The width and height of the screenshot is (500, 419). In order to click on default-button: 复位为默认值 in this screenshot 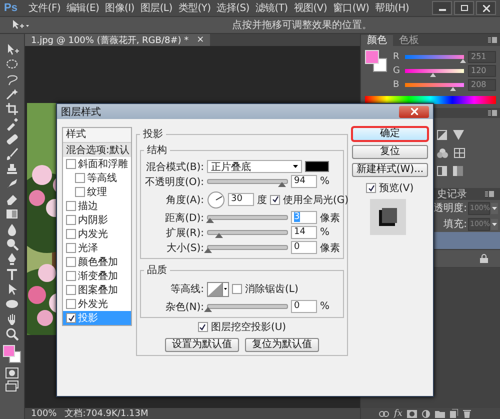, I will do `click(282, 345)`.